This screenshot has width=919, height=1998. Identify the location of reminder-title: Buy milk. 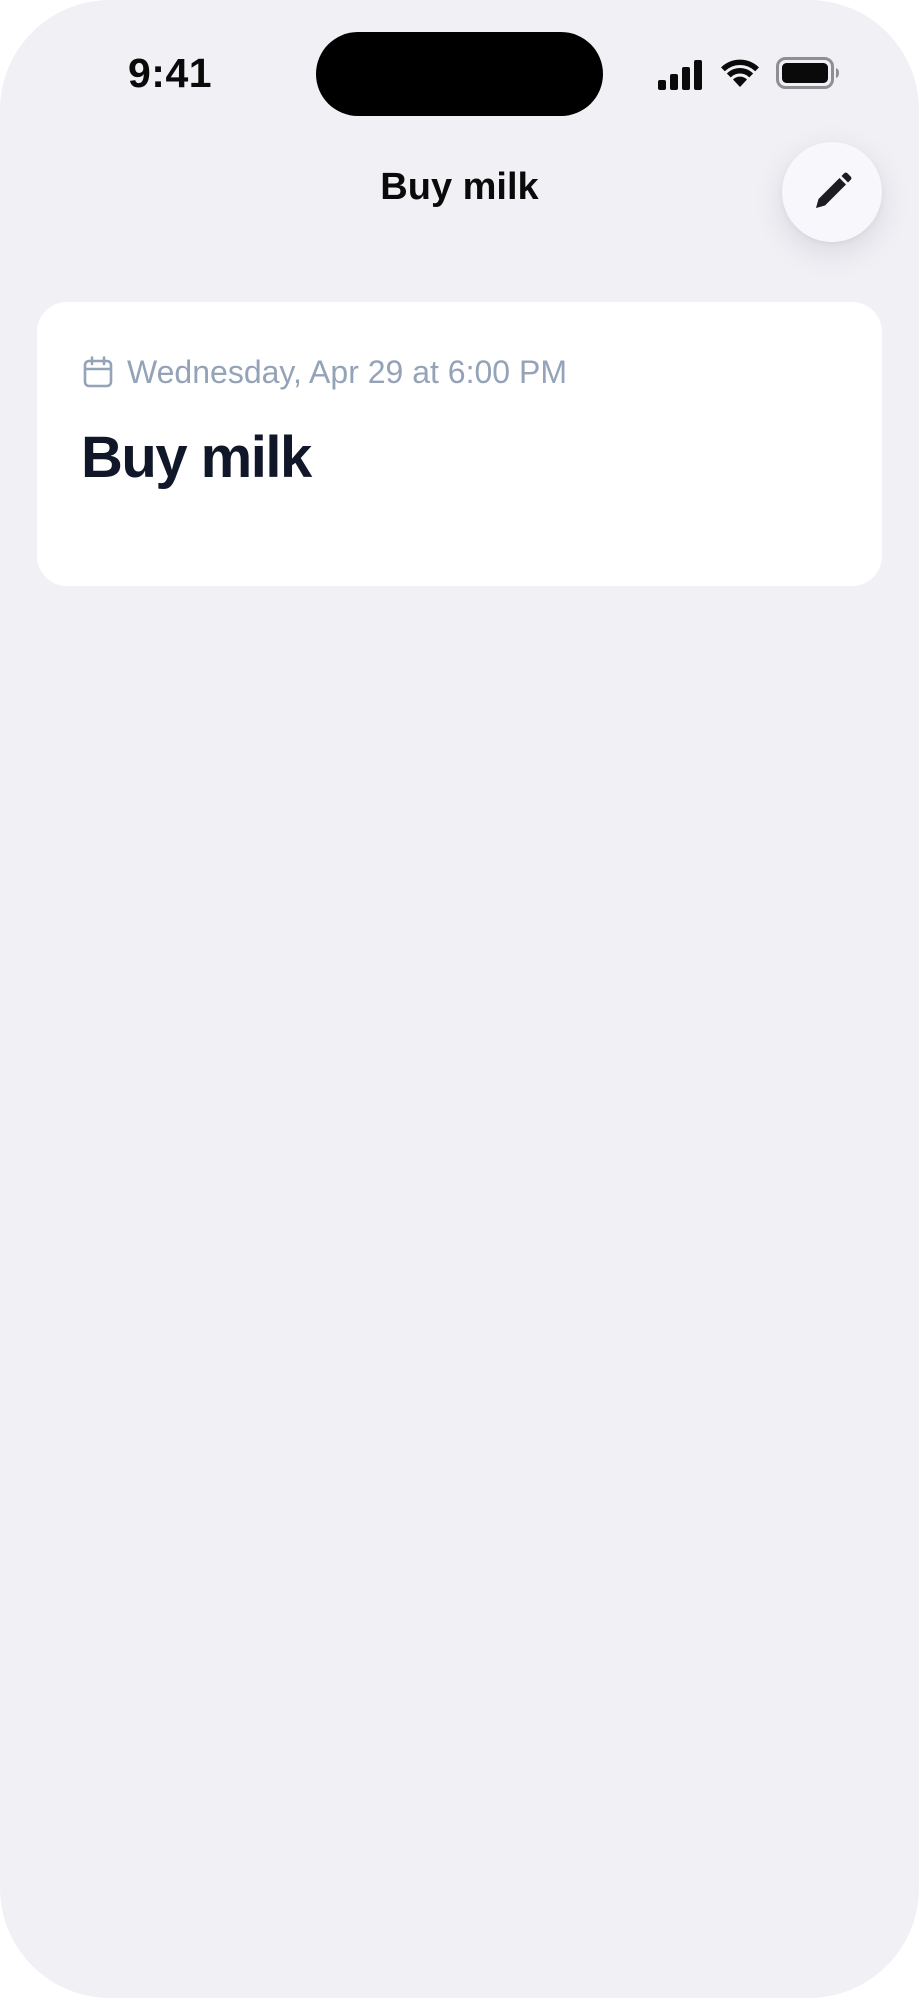
(196, 457).